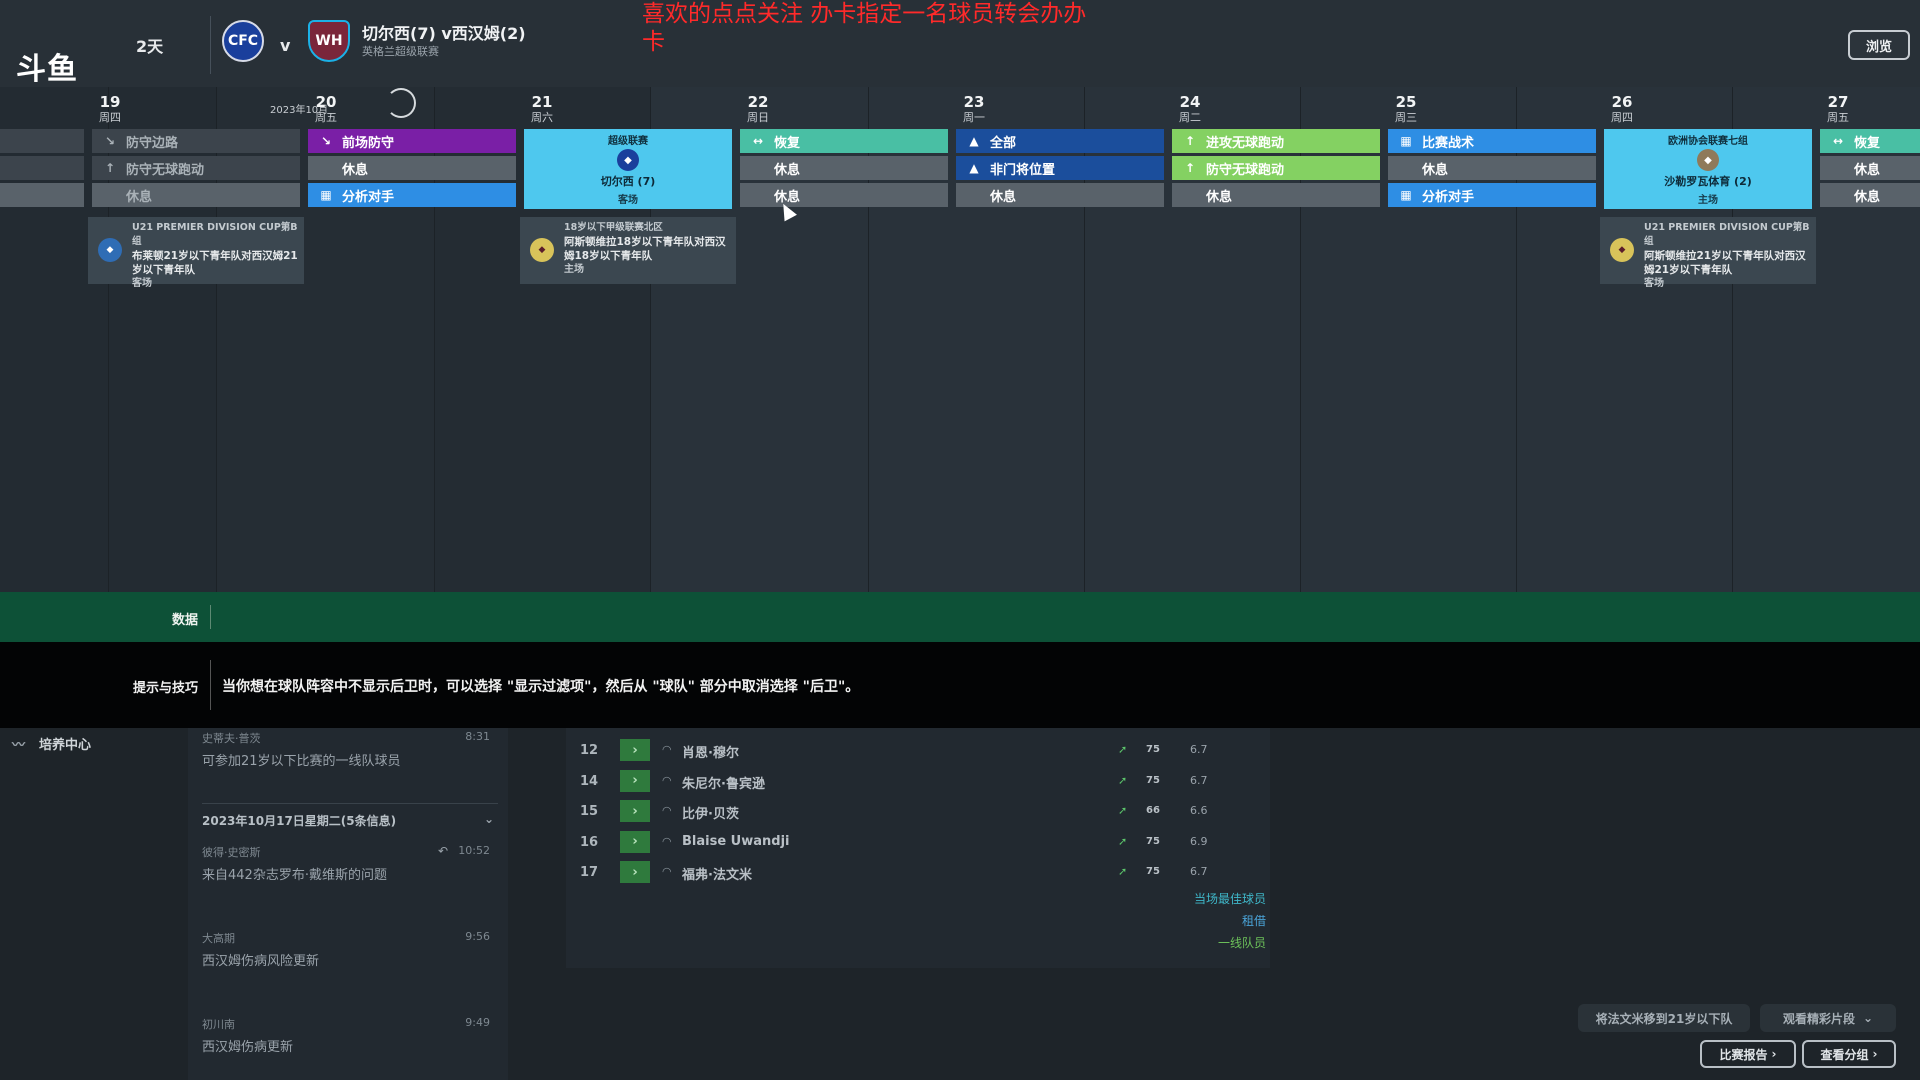 The image size is (1920, 1080). Describe the element at coordinates (1492, 141) in the screenshot. I see `training-session-d25-0: ▦ 比赛战术` at that location.